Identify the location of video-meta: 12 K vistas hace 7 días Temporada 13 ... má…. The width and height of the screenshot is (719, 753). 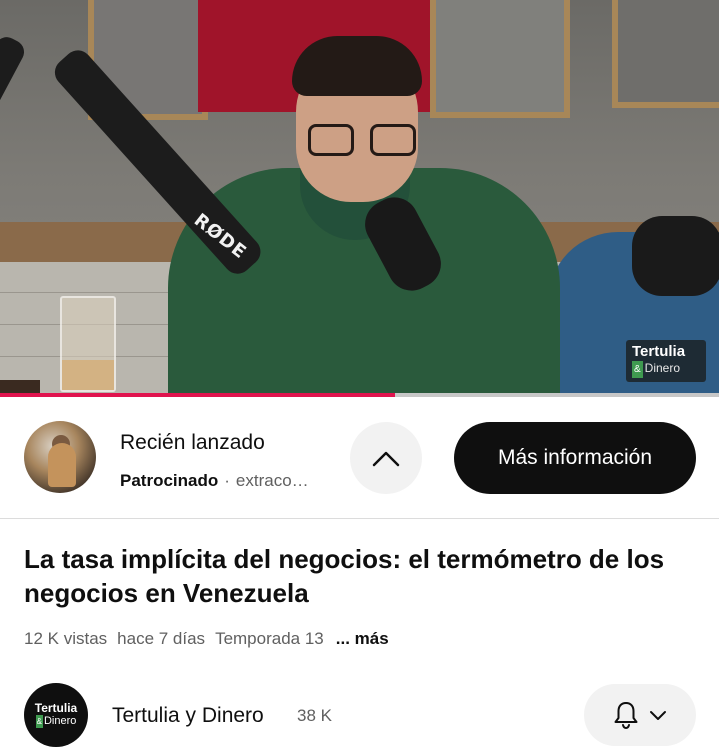
(211, 639).